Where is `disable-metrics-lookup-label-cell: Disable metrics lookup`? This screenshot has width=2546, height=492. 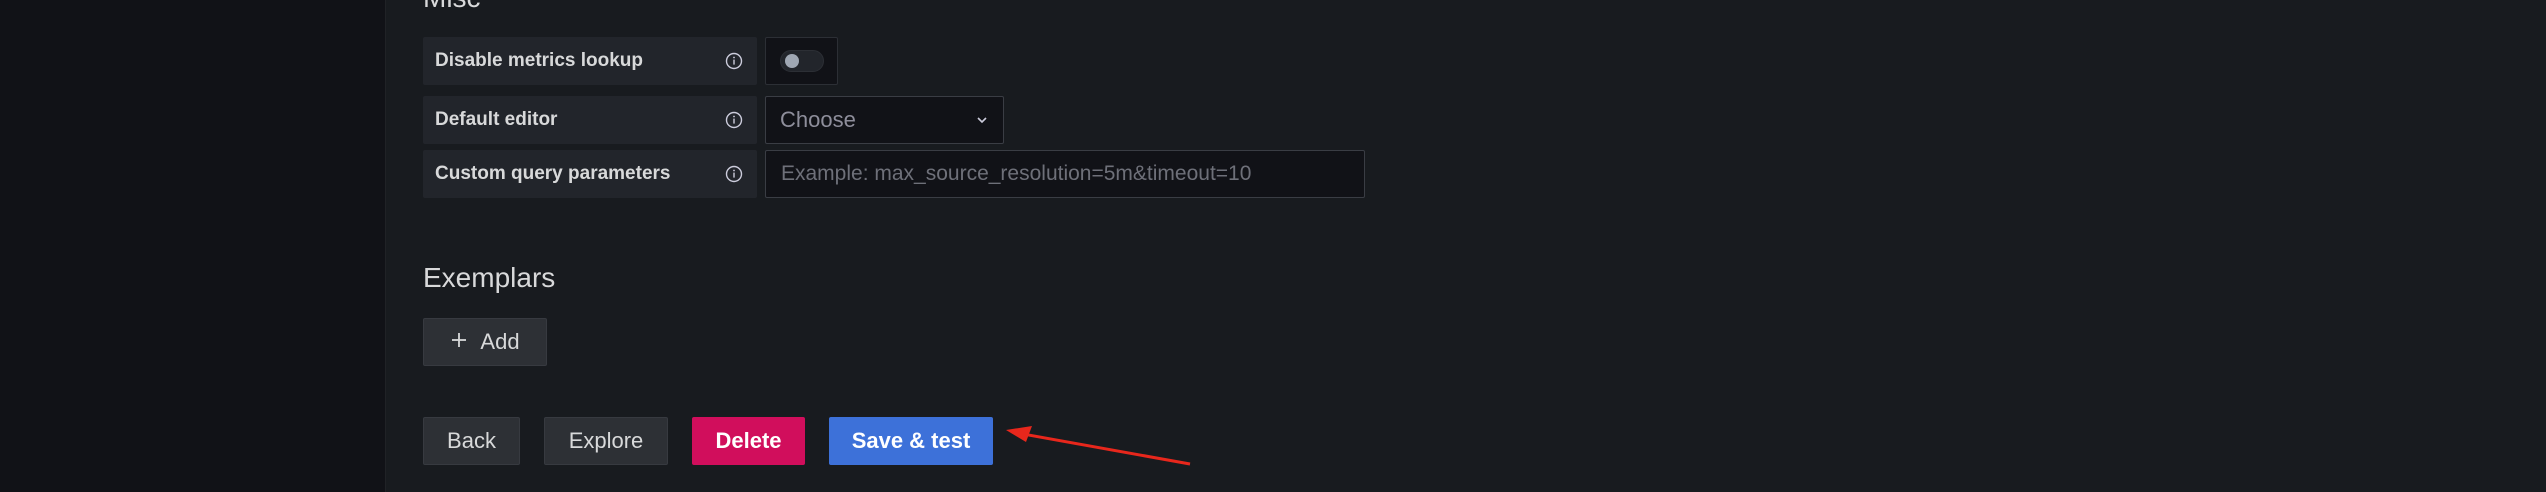
disable-metrics-lookup-label-cell: Disable metrics lookup is located at coordinates (590, 61).